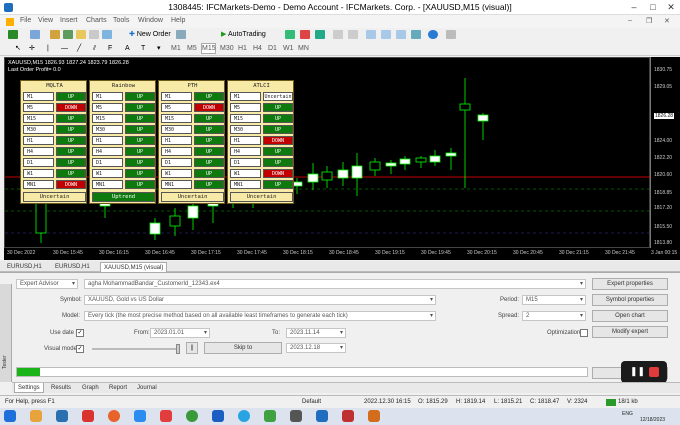  I want to click on skip-to-button: Skip to, so click(243, 348).